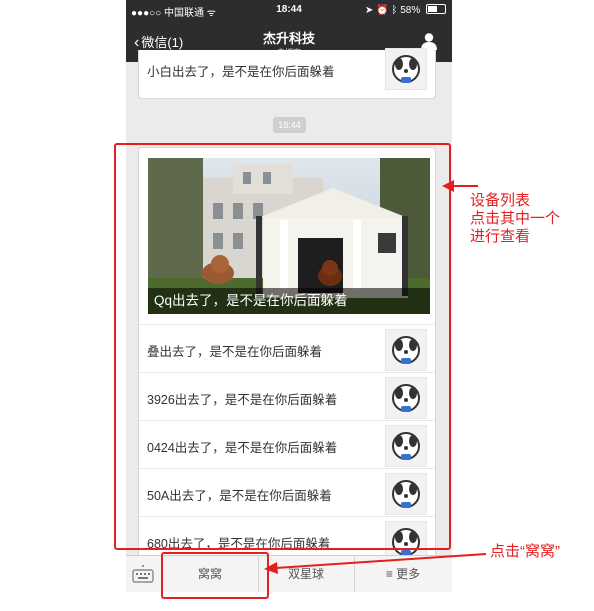 This screenshot has height=611, width=594. I want to click on alarm-icon: ⏰, so click(382, 10).